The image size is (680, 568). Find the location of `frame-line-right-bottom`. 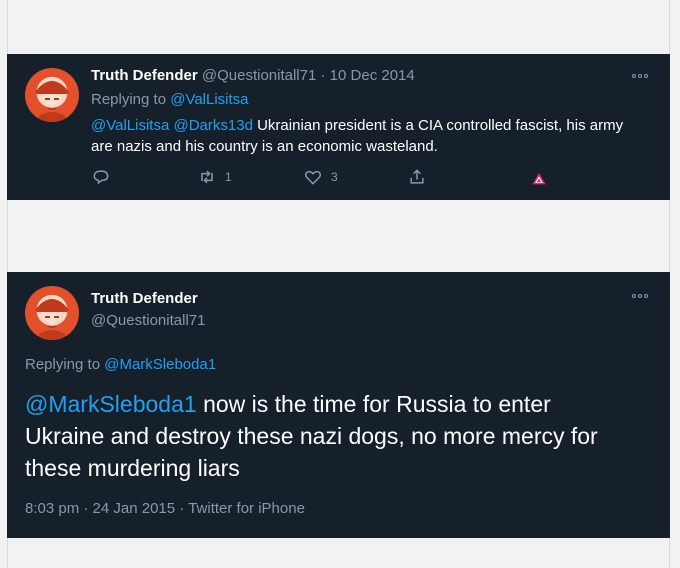

frame-line-right-bottom is located at coordinates (669, 553).